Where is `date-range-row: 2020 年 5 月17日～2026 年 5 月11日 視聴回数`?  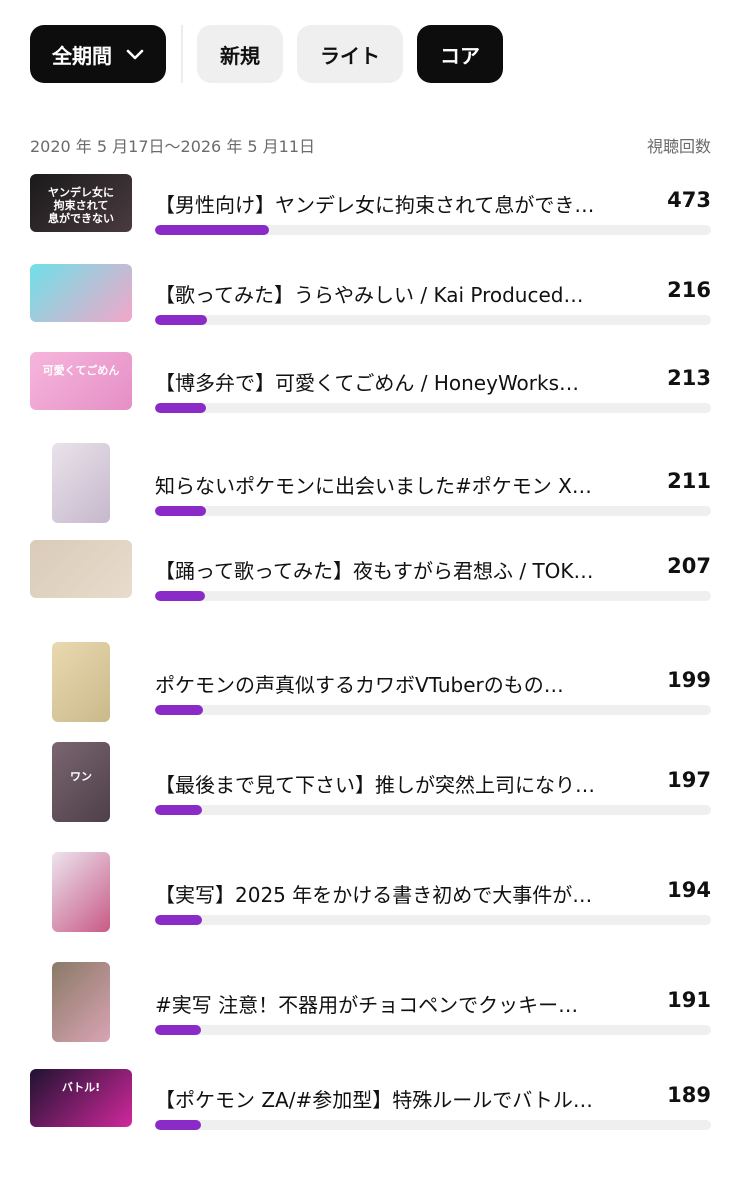
date-range-row: 2020 年 5 月17日～2026 年 5 月11日 視聴回数 is located at coordinates (370, 145).